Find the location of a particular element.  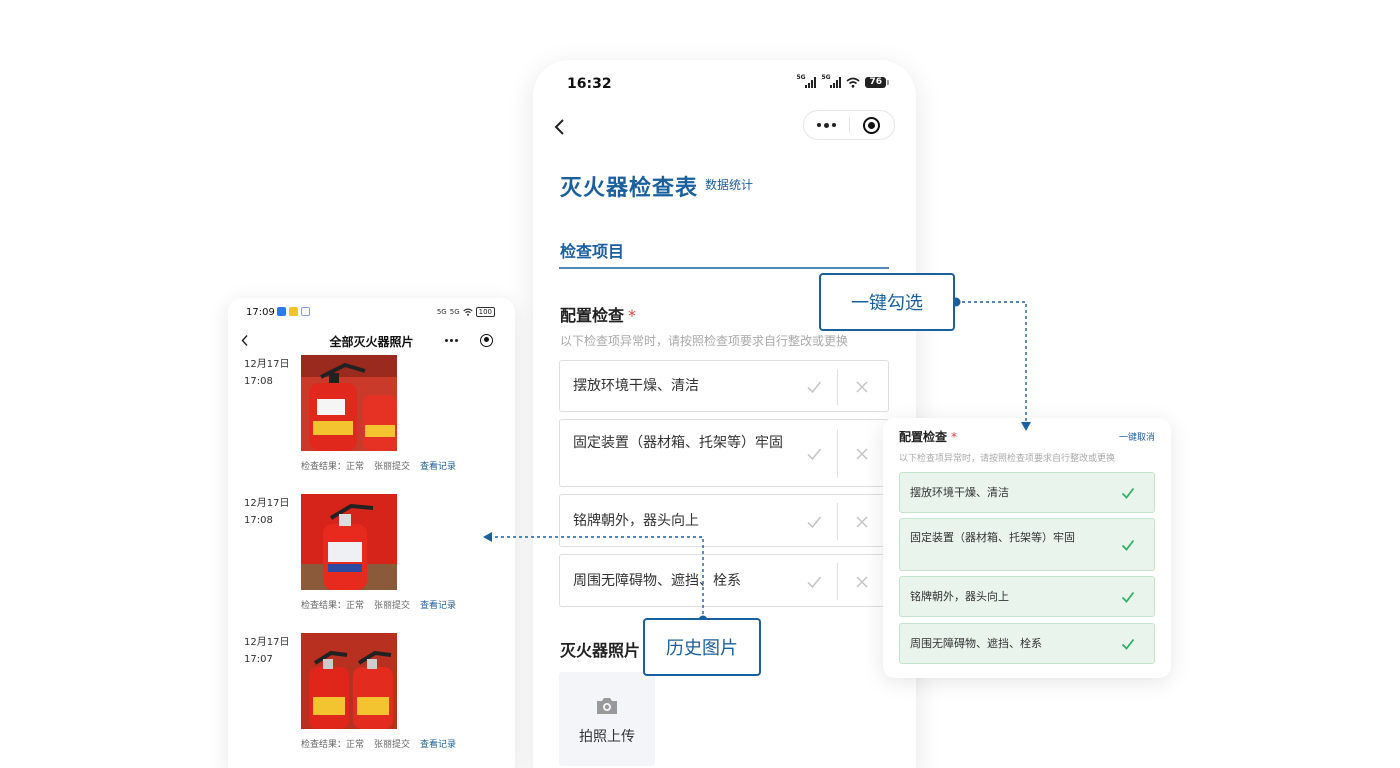

back-icon is located at coordinates (560, 127).